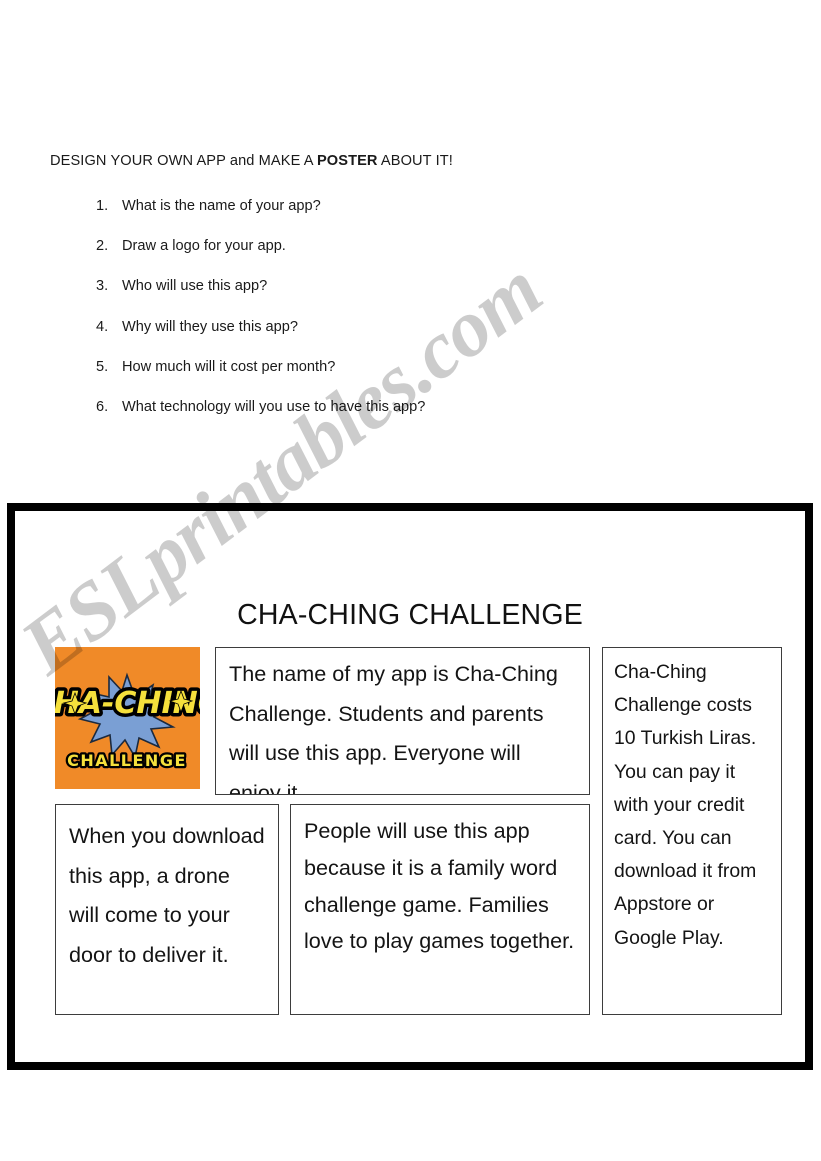  Describe the element at coordinates (127, 760) in the screenshot. I see `svg-text: CHALLENGE` at that location.